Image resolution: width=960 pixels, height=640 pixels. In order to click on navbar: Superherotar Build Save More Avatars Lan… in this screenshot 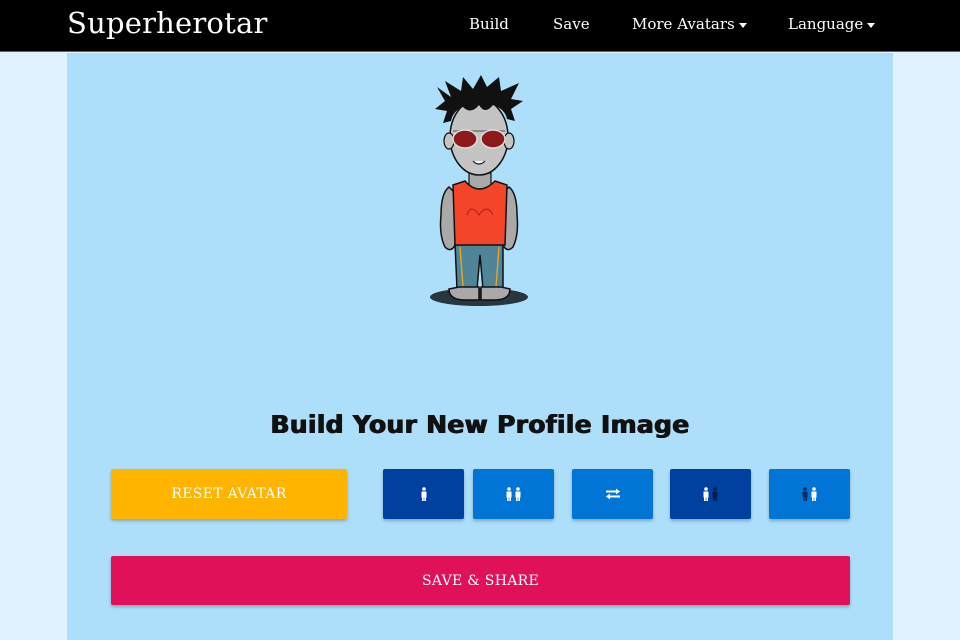, I will do `click(480, 26)`.